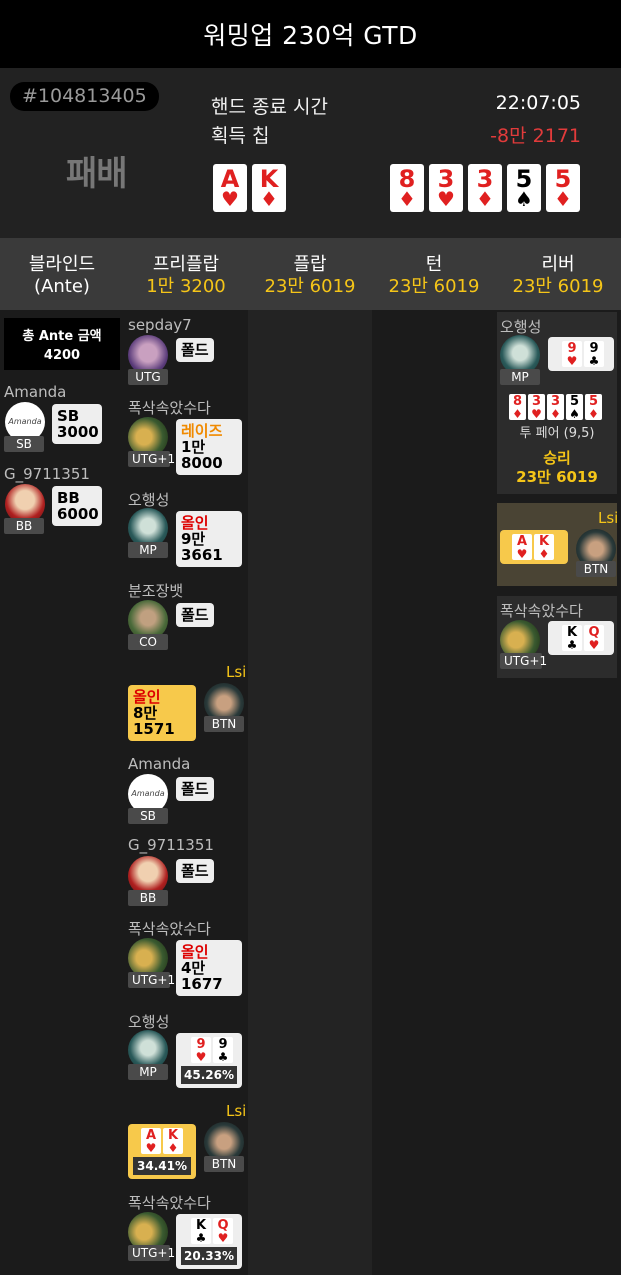 The width and height of the screenshot is (621, 1275). What do you see at coordinates (434, 275) in the screenshot?
I see `column-header-turn: 턴 23만 6019` at bounding box center [434, 275].